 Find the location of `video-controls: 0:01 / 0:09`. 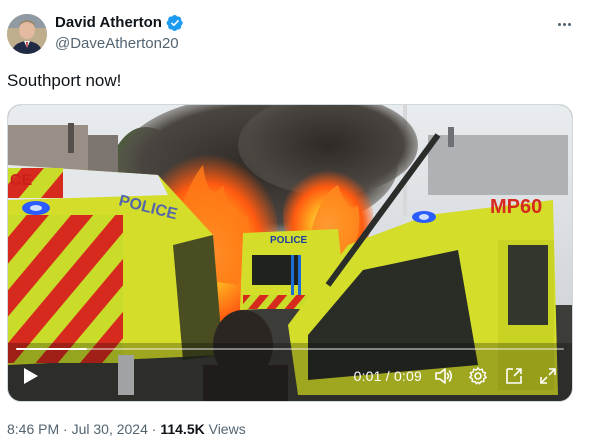

video-controls: 0:01 / 0:09 is located at coordinates (290, 376).